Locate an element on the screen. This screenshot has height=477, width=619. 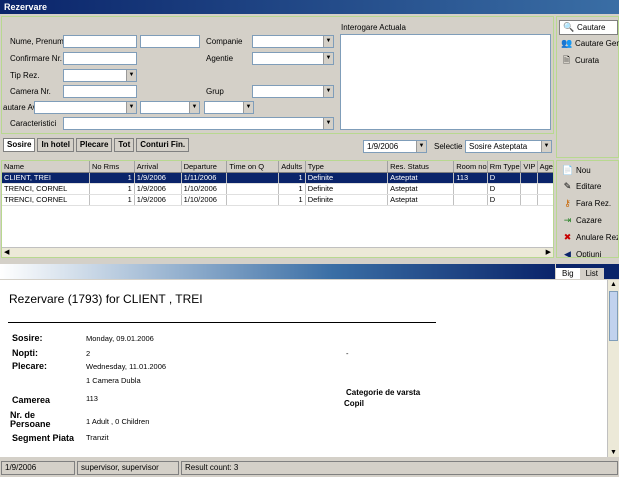
clear-icon: 🗎 is located at coordinates (566, 60).